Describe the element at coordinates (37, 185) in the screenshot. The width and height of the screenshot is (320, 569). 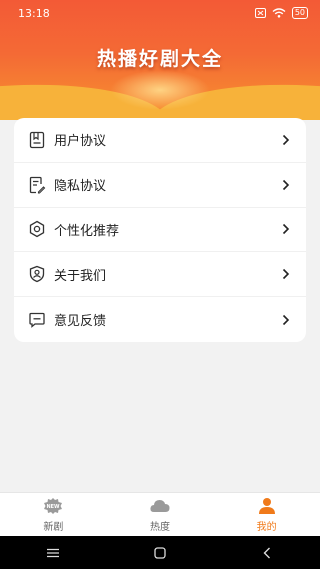
I see `edit-document-icon` at that location.